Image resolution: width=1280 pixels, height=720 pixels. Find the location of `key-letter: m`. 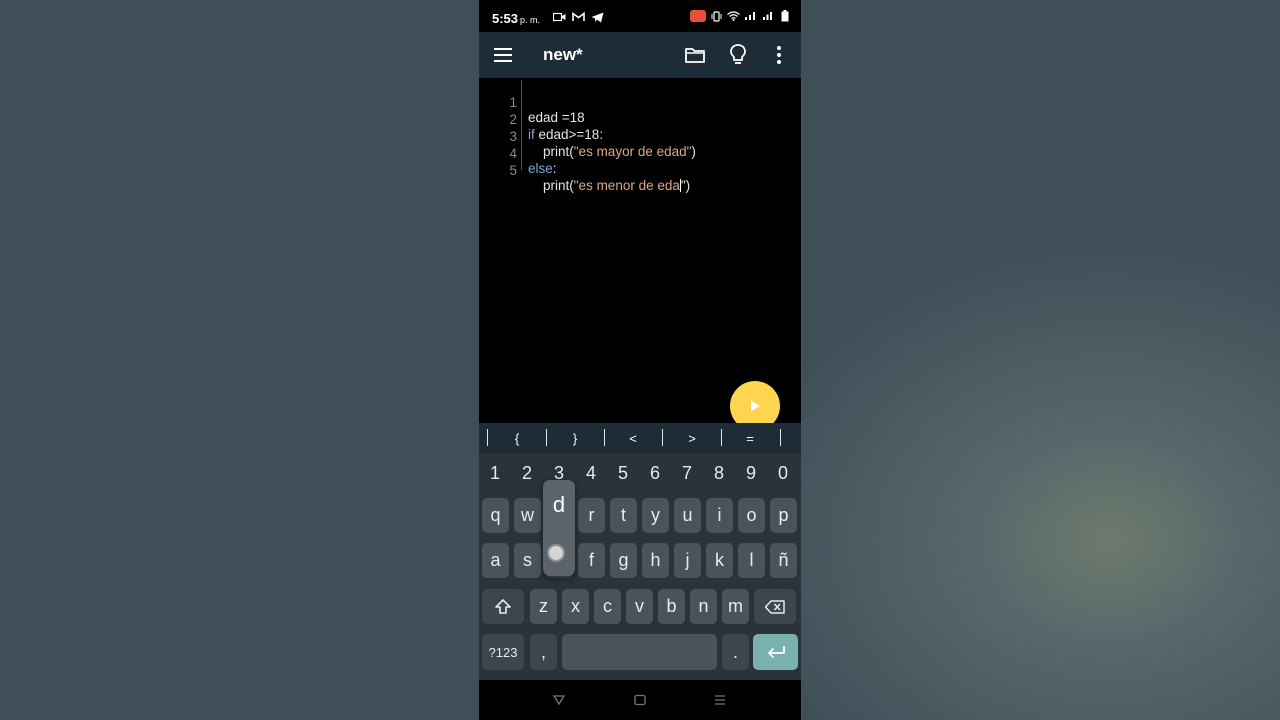

key-letter: m is located at coordinates (735, 606).